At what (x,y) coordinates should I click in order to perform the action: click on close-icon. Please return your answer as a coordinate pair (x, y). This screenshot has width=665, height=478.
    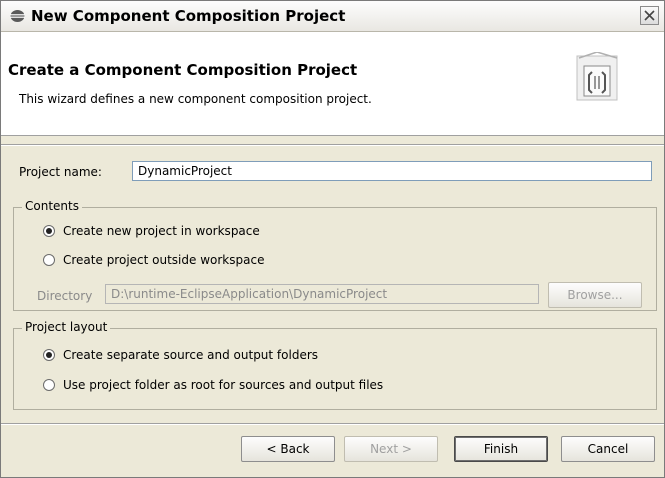
    Looking at the image, I should click on (649, 15).